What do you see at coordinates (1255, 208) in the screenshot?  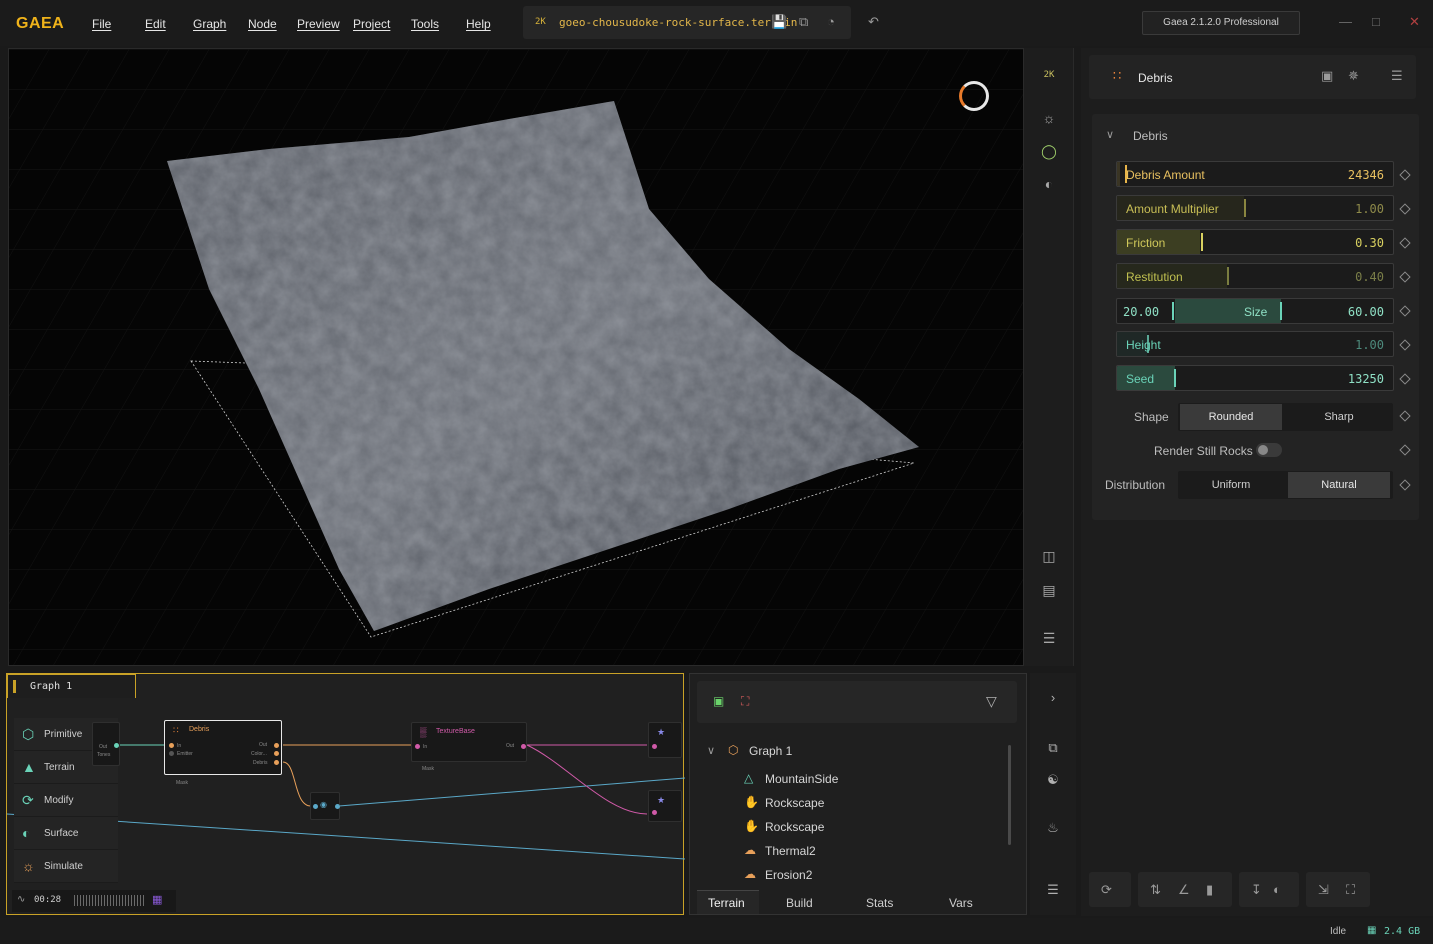 I see `slider-amount-multiplier: Amount Multiplier 1.00` at bounding box center [1255, 208].